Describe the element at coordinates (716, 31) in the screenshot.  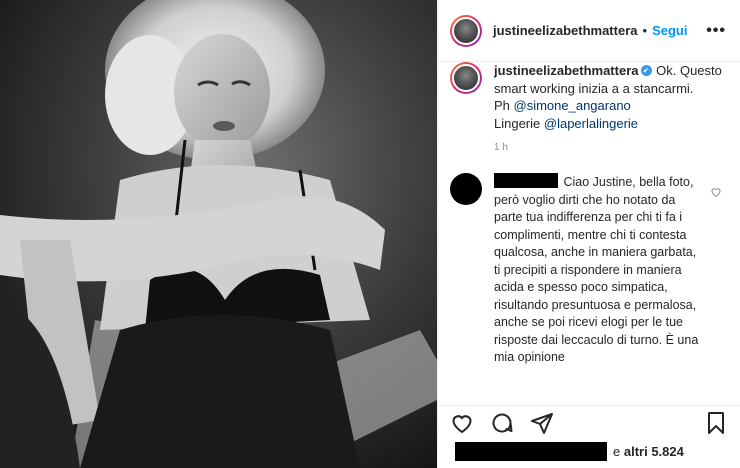
I see `more-options-icon: •••` at that location.